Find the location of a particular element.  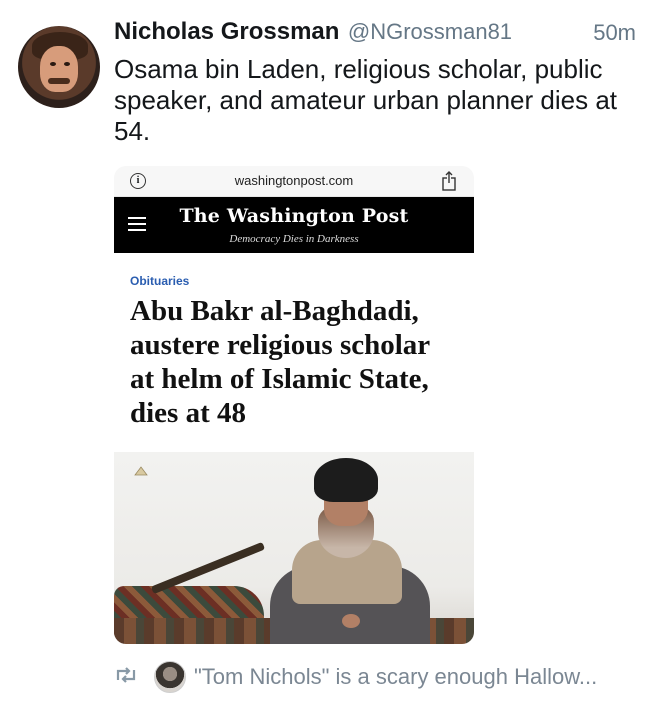

browser-url: washingtonpost.com is located at coordinates (294, 180).